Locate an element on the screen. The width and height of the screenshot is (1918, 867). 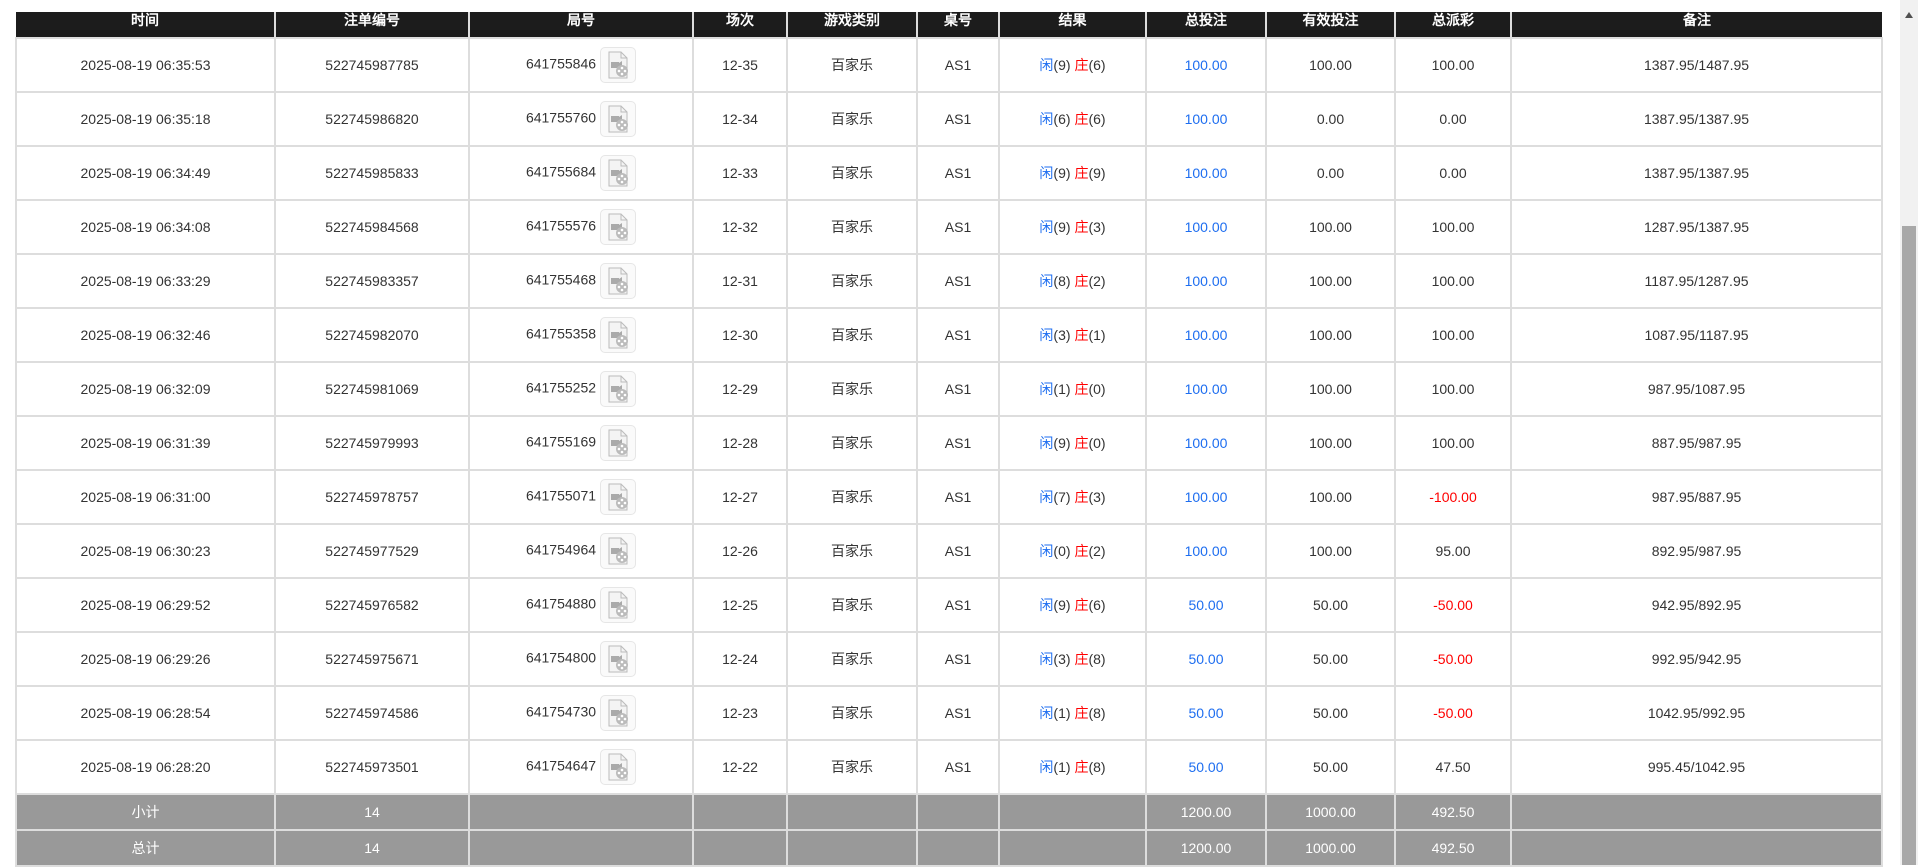
round-number: 641754800 is located at coordinates (561, 657).